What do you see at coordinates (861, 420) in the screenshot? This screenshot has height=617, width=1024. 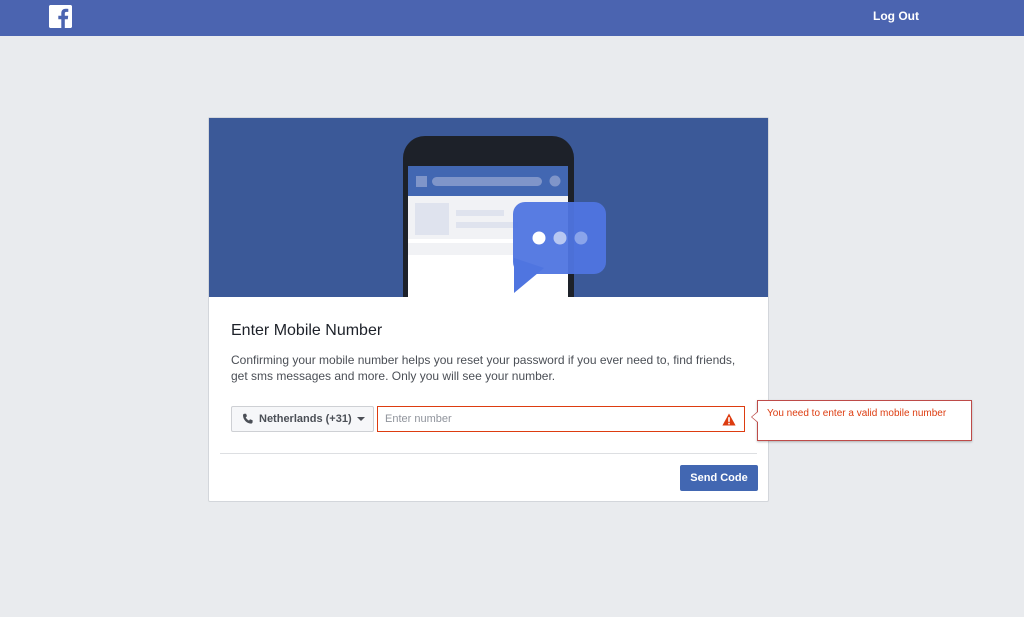 I see `error-tooltip: You need to enter a valid mobile number` at bounding box center [861, 420].